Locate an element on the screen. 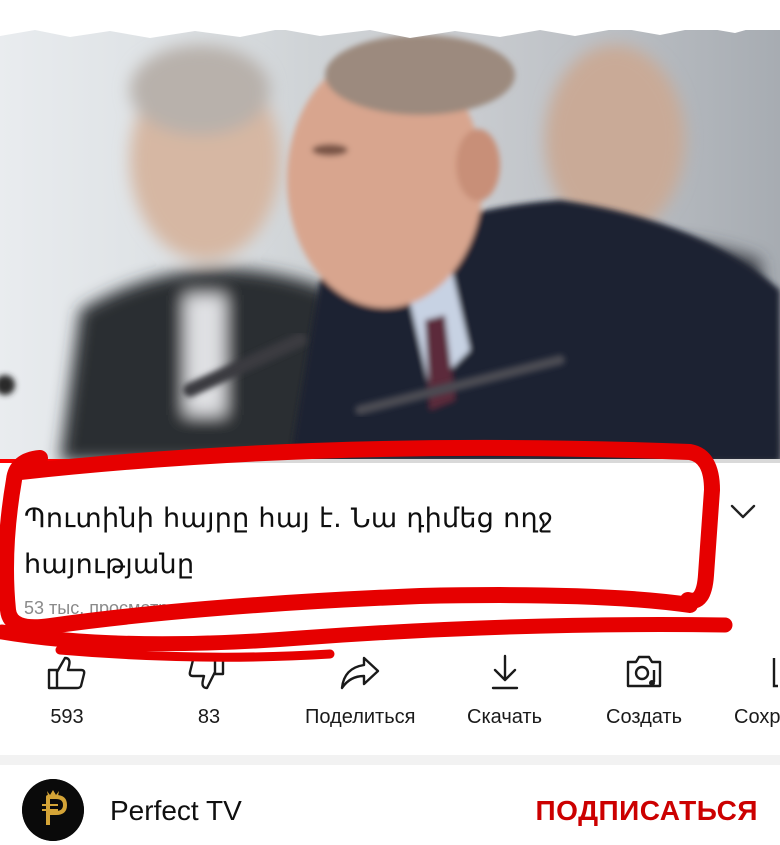 This screenshot has width=780, height=845. share-label: Поделиться is located at coordinates (360, 717).